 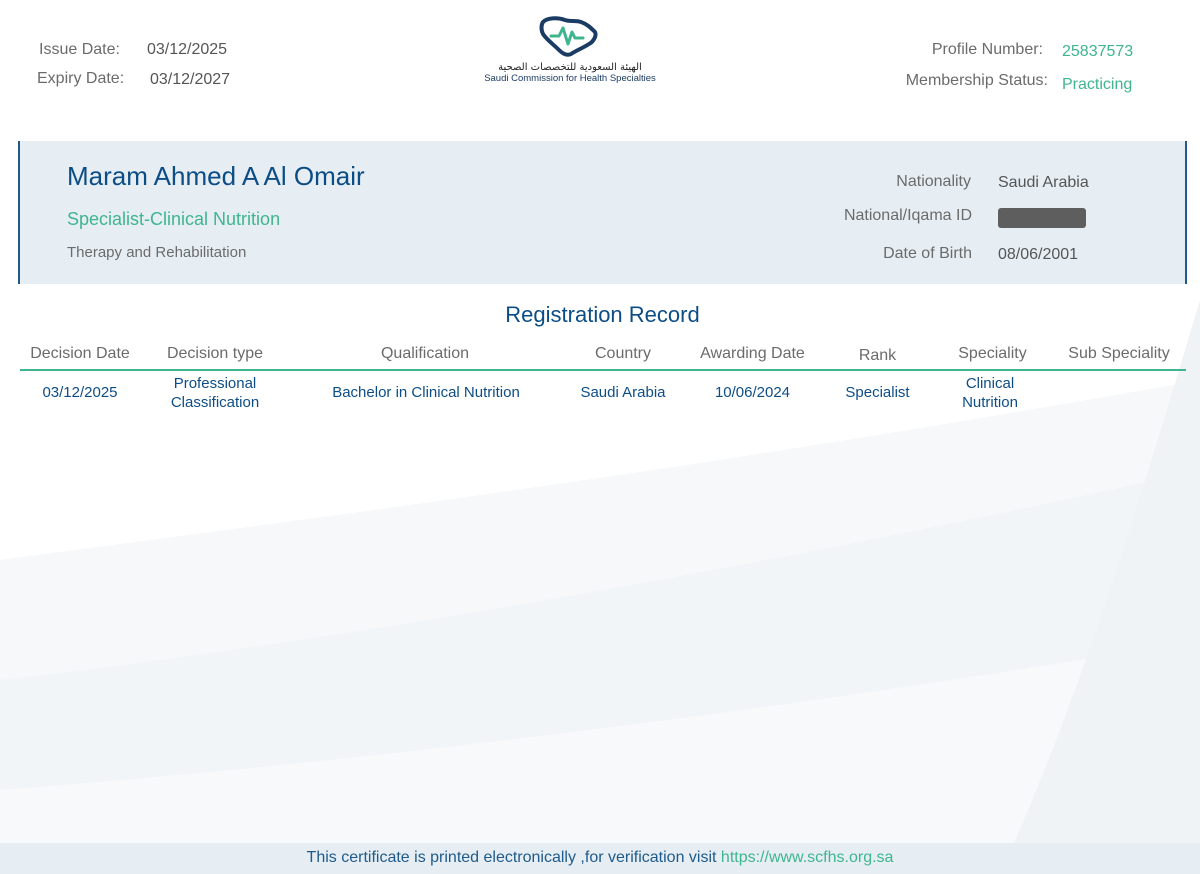 What do you see at coordinates (602, 314) in the screenshot?
I see `registration-record-title: Registration Record` at bounding box center [602, 314].